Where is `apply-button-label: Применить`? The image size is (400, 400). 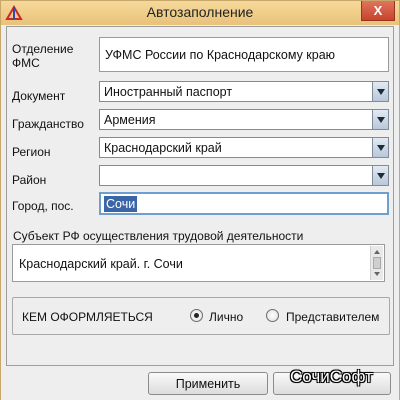 apply-button-label: Применить is located at coordinates (208, 383).